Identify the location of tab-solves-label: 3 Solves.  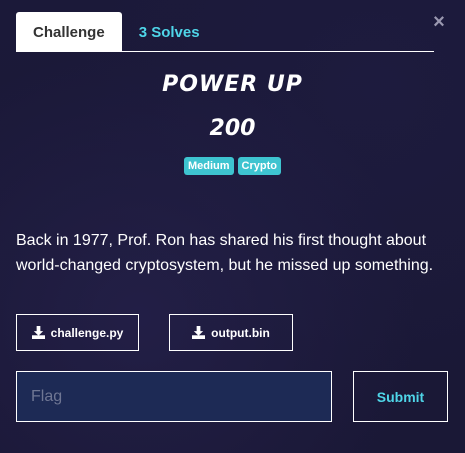
(169, 32).